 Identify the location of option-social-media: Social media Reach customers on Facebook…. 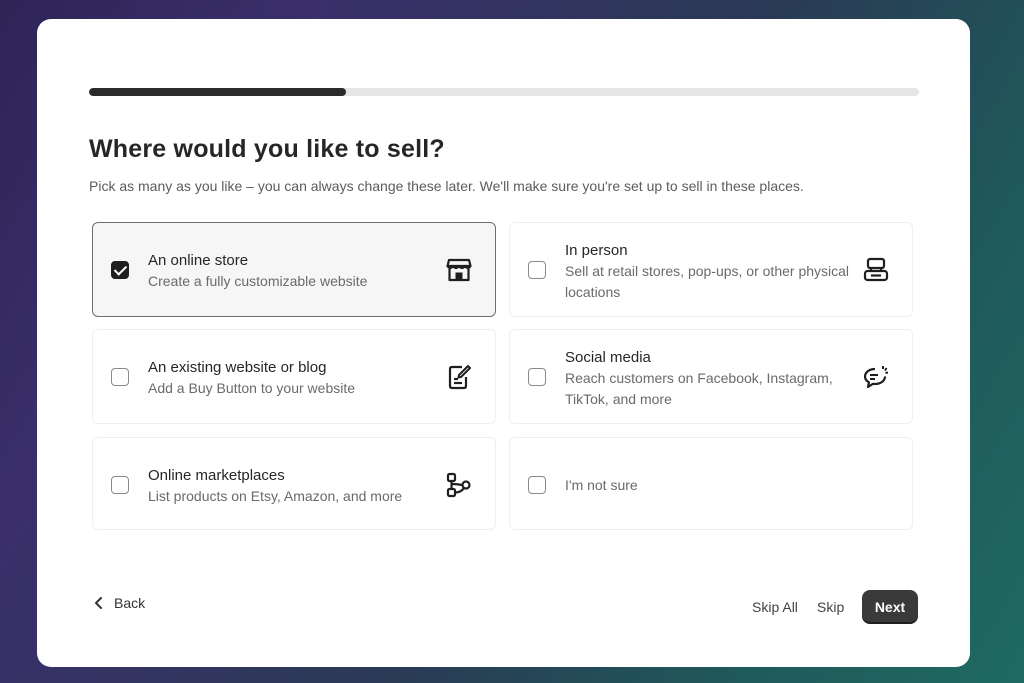
(711, 376).